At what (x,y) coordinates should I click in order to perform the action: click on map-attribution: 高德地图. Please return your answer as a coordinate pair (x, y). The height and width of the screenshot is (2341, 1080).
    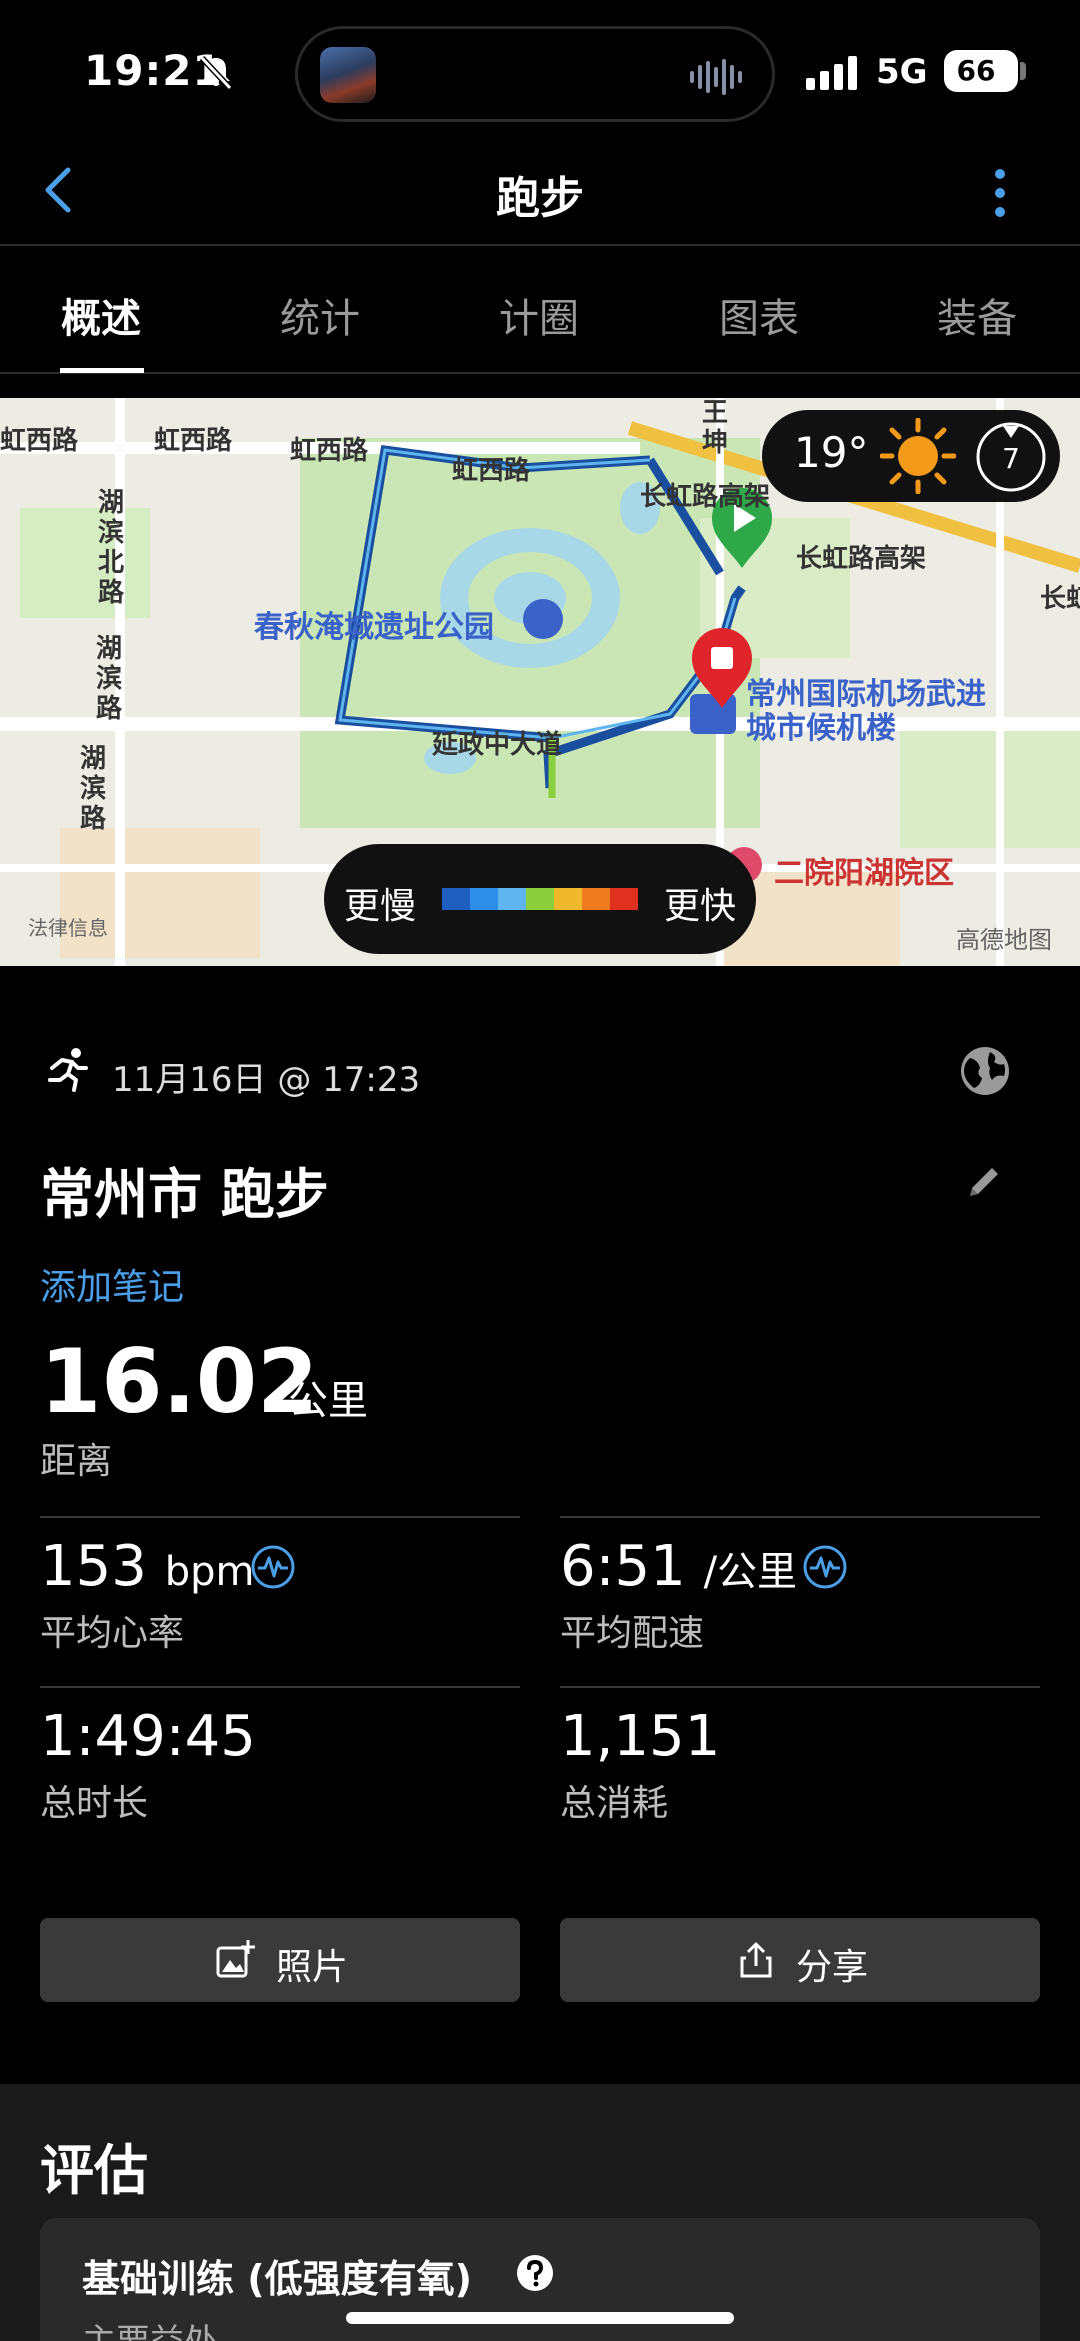
    Looking at the image, I should click on (1004, 940).